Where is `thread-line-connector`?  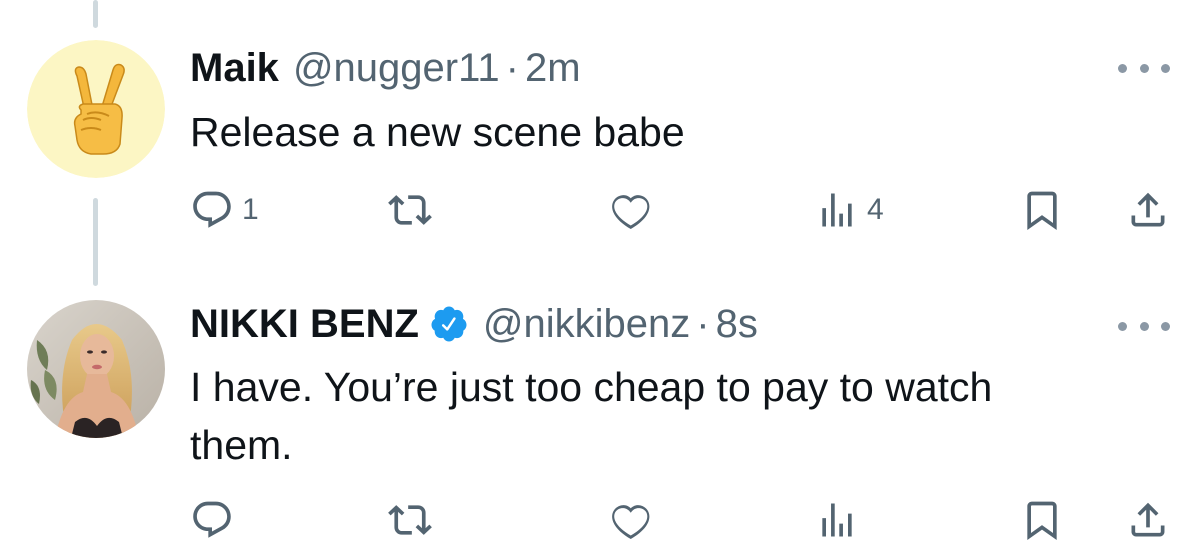 thread-line-connector is located at coordinates (95, 242).